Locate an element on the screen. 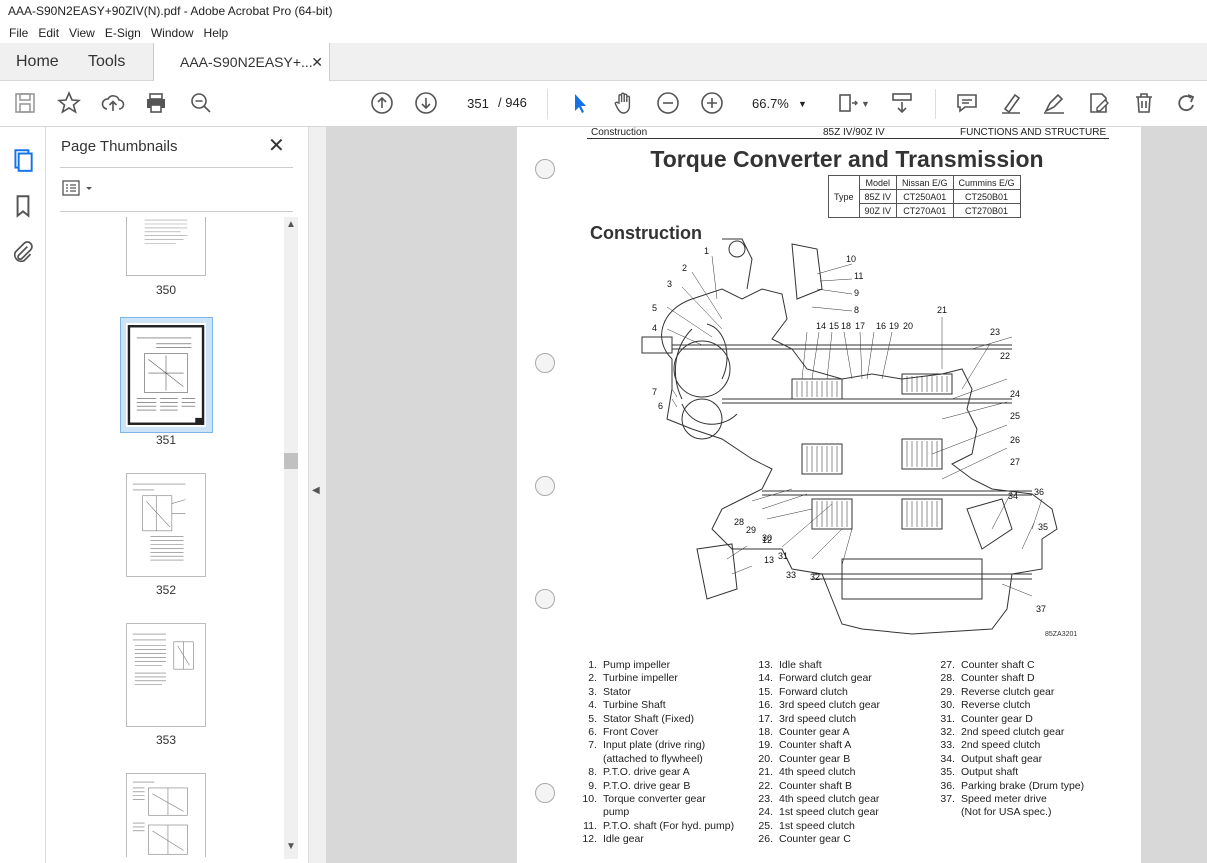 This screenshot has width=1207, height=863. toolbar-divider is located at coordinates (547, 104).